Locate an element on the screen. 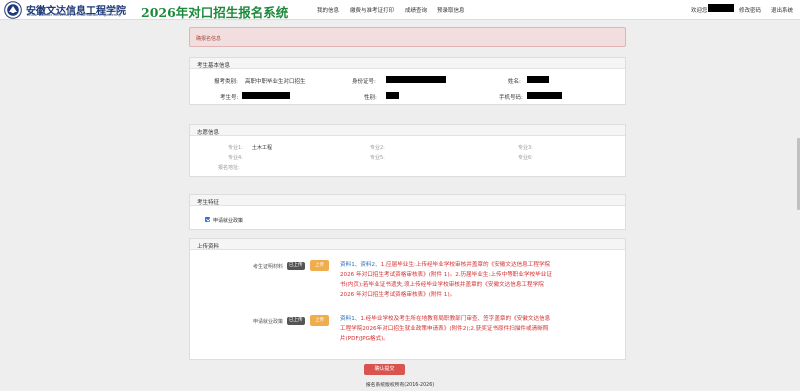 The height and width of the screenshot is (391, 800). name-redacted is located at coordinates (538, 79).